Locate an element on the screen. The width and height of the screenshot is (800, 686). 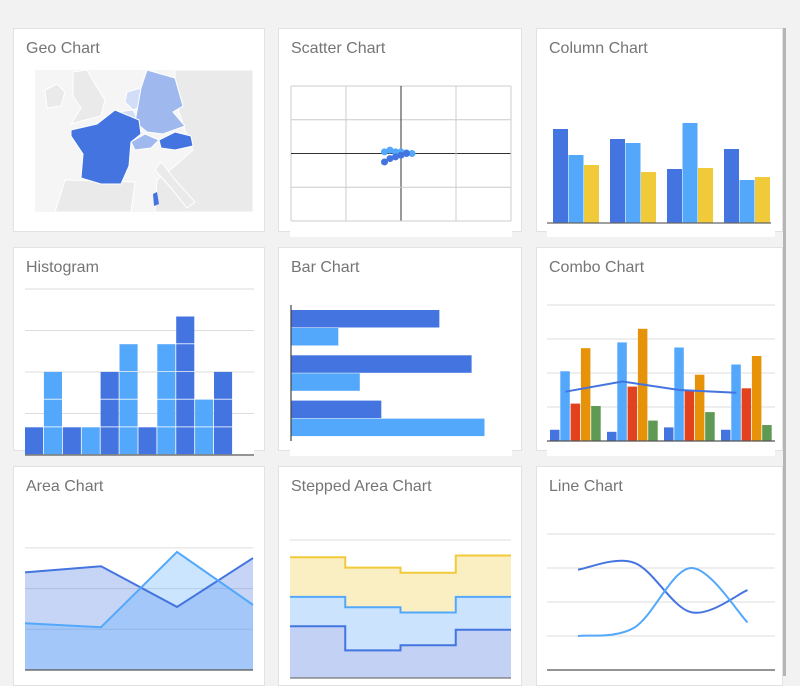
area-plot-svg is located at coordinates (139, 609).